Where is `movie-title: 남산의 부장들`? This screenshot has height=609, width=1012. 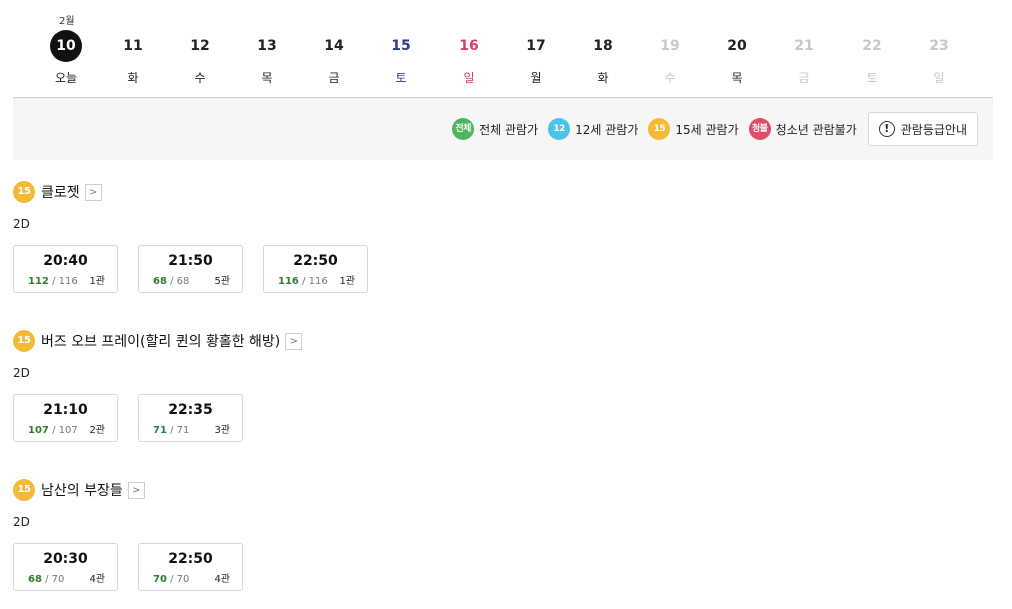
movie-title: 남산의 부장들 is located at coordinates (82, 490).